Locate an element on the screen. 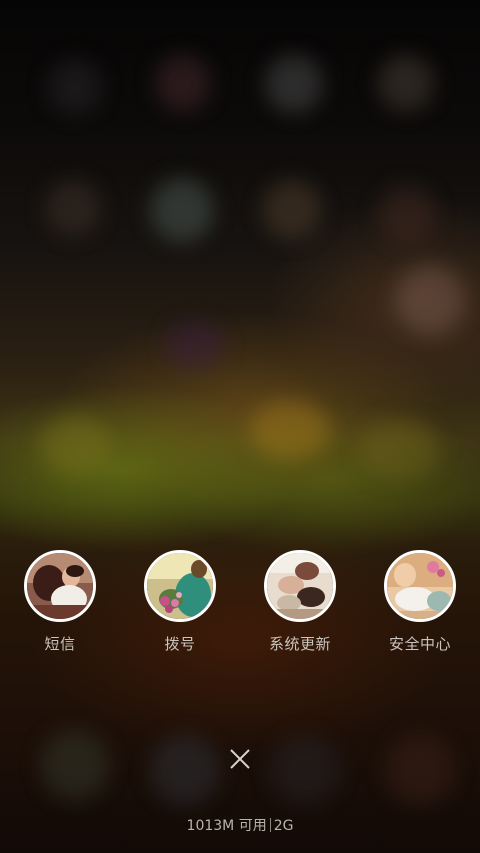 Image resolution: width=480 pixels, height=853 pixels. recent-app-label: 系统更新 is located at coordinates (299, 644).